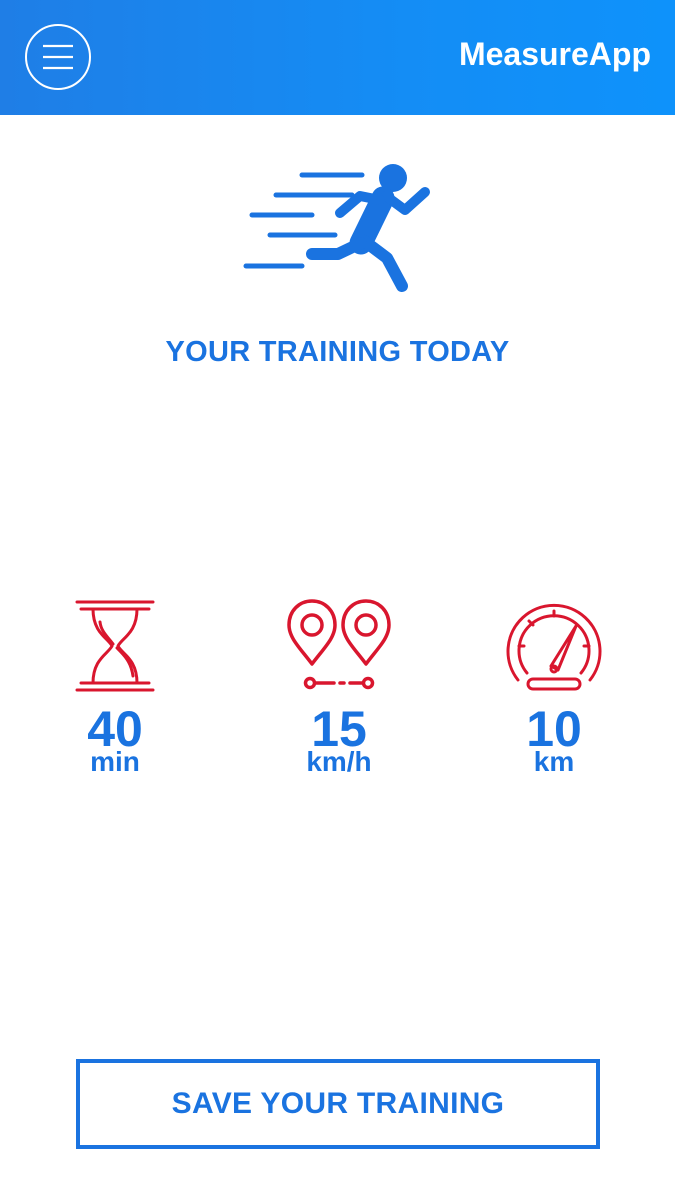  I want to click on save-training-button: SAVE YOUR TRAINING, so click(338, 1104).